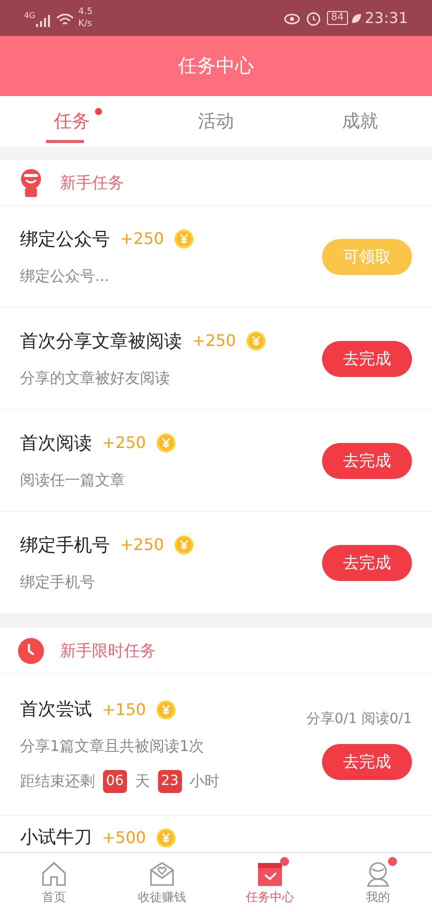  Describe the element at coordinates (95, 378) in the screenshot. I see `task-description: 分享的文章被好友阅读` at that location.